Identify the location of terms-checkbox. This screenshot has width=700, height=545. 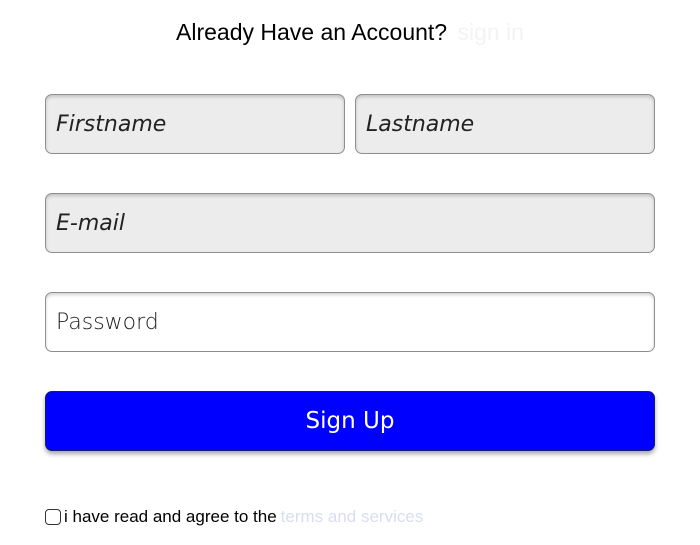
(53, 517).